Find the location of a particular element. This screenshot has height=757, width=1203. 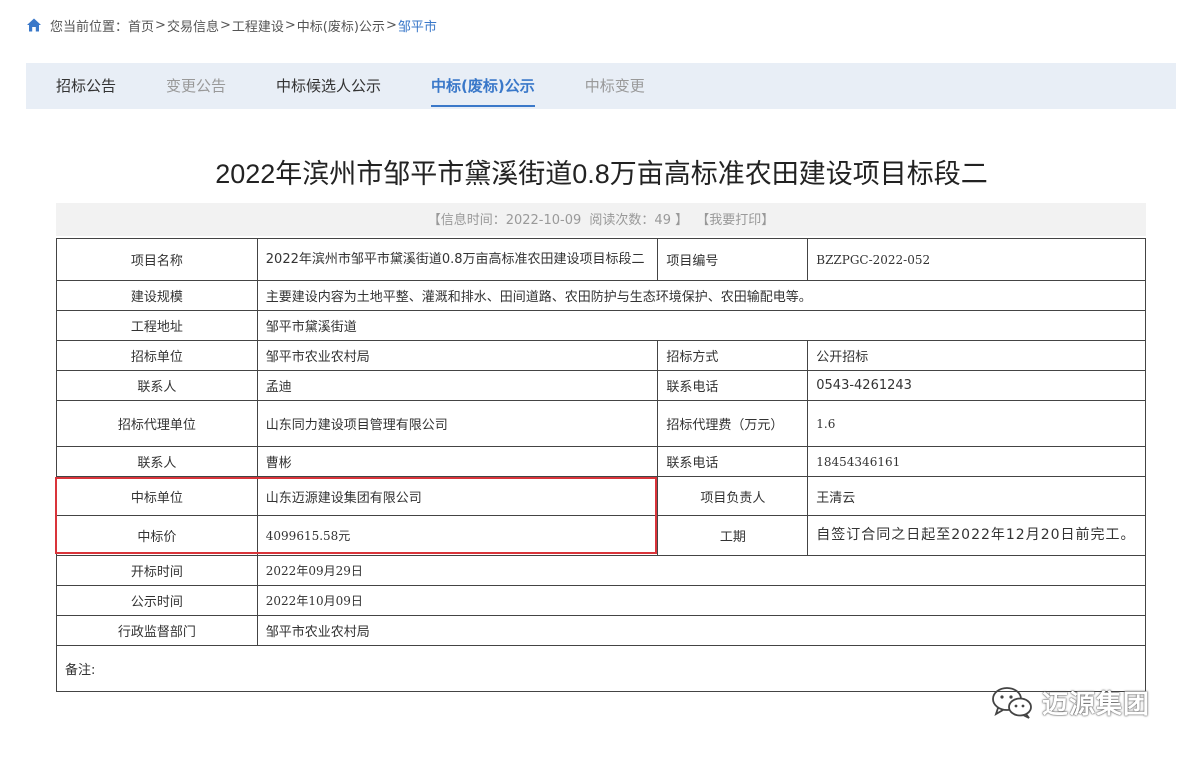

tender-unit-value: 邹平市农业农村局 is located at coordinates (457, 355).